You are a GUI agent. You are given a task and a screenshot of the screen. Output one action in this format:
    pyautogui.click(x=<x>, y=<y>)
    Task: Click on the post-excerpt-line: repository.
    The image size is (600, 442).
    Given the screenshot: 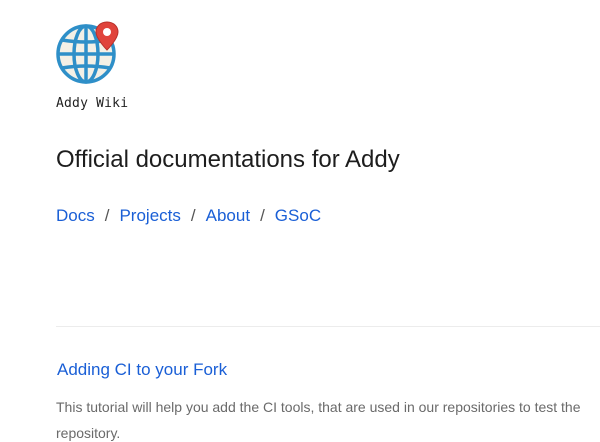 What is the action you would take?
    pyautogui.click(x=88, y=433)
    